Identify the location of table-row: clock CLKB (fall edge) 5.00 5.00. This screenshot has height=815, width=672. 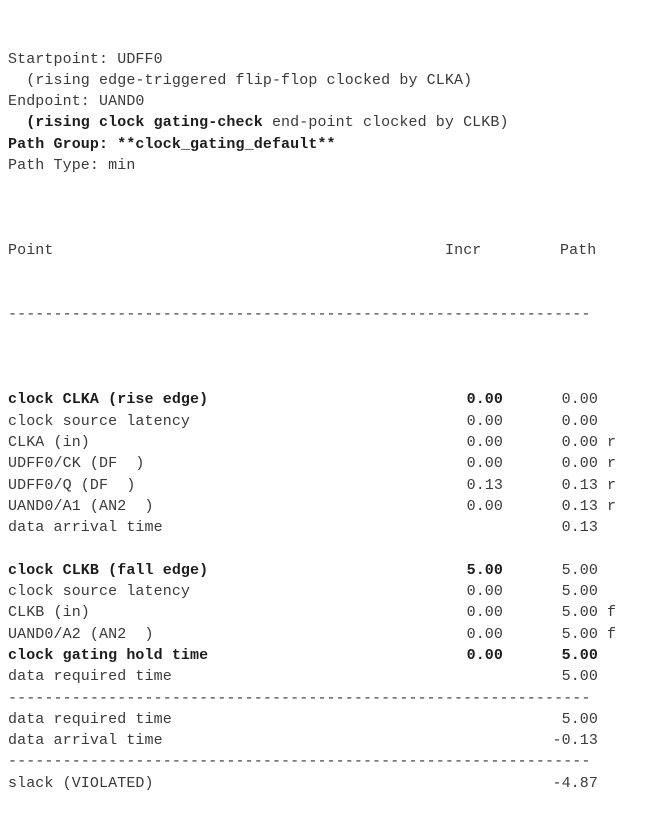
(340, 570).